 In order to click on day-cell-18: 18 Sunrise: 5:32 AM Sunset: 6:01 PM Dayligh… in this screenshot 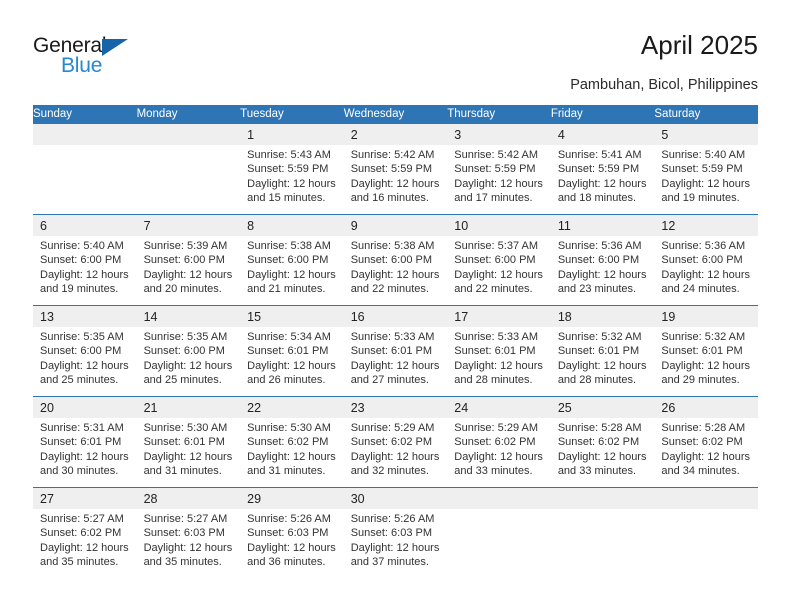, I will do `click(602, 351)`.